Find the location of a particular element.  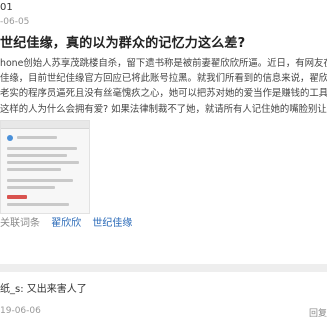

tag-link: 世纪佳缘 is located at coordinates (112, 223).